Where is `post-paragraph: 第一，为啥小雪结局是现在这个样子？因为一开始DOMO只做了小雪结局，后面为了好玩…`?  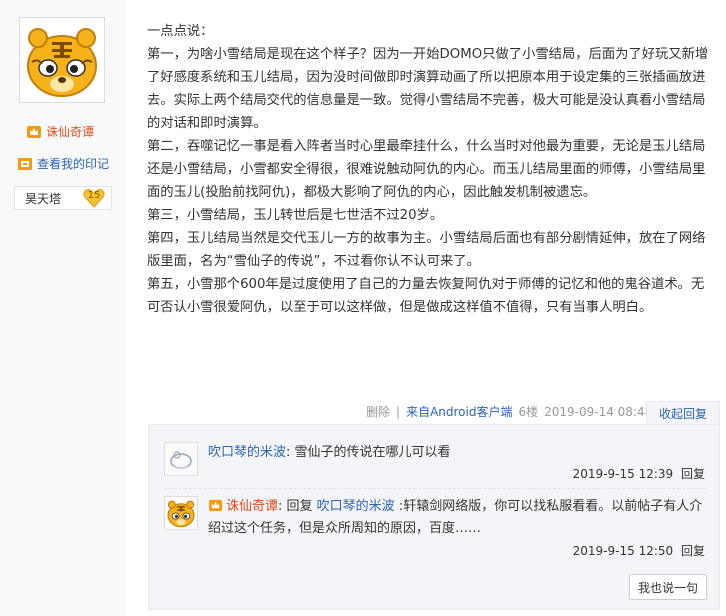
post-paragraph: 第一，为啥小雪结局是现在这个样子？因为一开始DOMO只做了小雪结局，后面为了好玩… is located at coordinates (428, 89).